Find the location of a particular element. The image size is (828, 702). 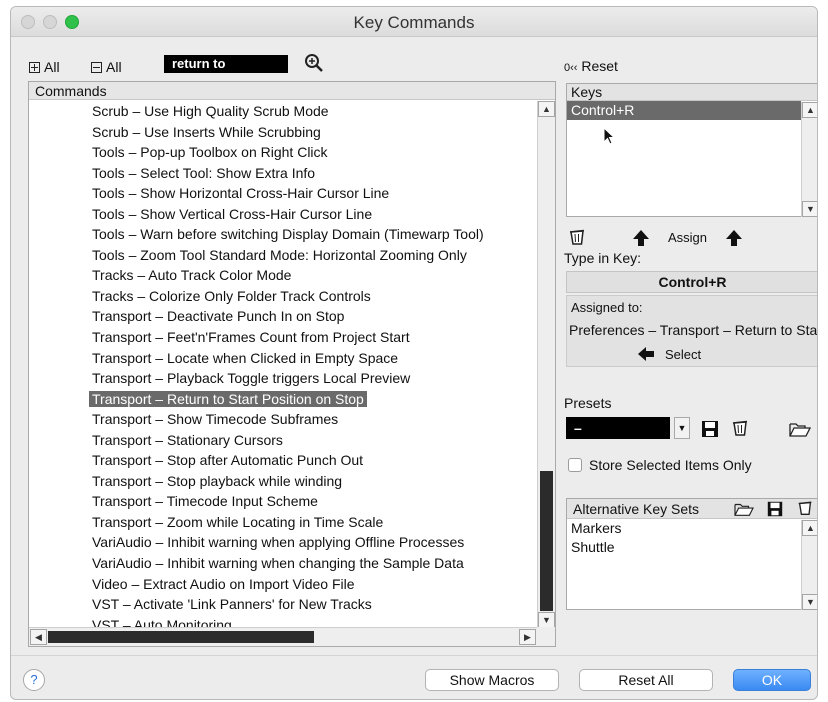

collapse-all-button: All is located at coordinates (106, 67).